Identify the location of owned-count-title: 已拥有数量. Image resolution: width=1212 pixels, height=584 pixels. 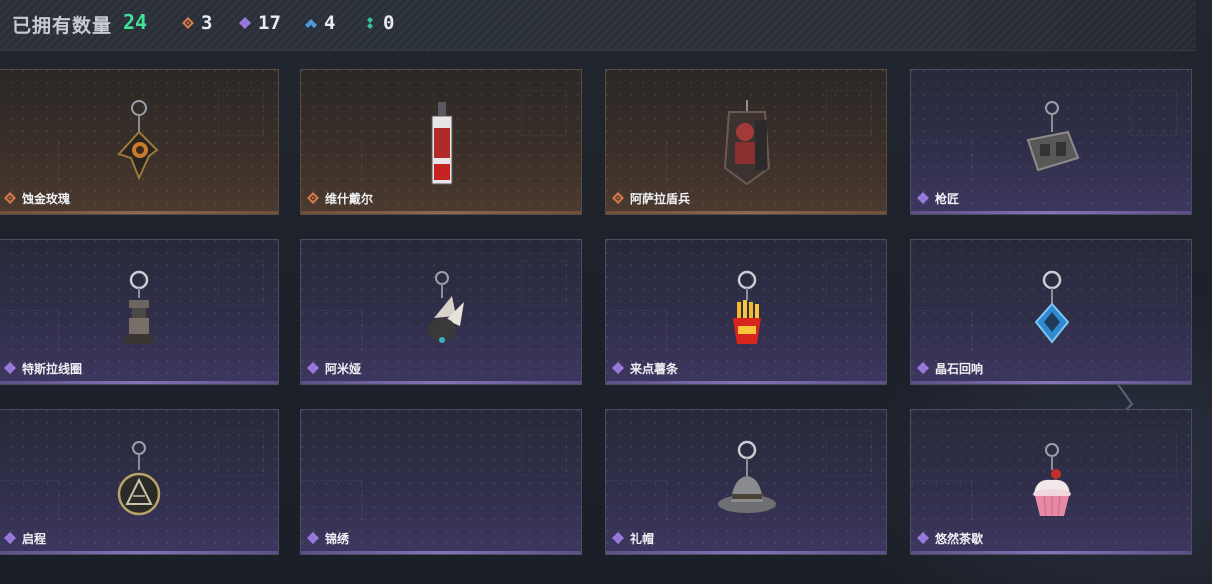
(62, 26).